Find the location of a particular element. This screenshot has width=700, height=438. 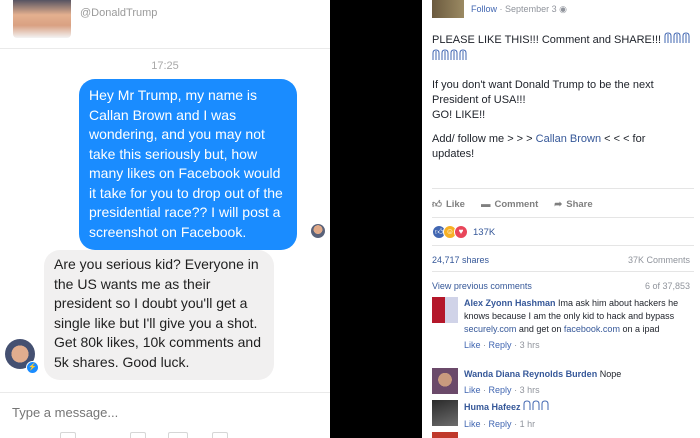

post-line-2c: GO! LIKE!! is located at coordinates (459, 115).